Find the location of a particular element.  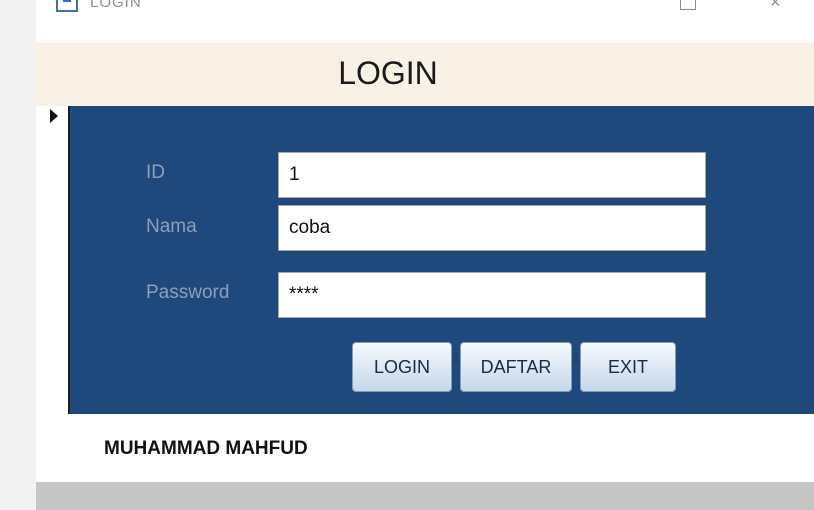

exit-button: EXIT is located at coordinates (628, 367).